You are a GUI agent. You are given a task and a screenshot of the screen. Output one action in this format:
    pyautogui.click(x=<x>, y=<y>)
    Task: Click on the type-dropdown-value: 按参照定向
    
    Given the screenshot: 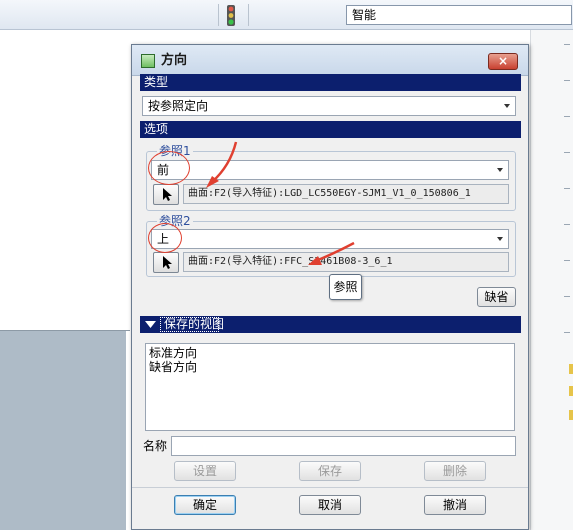 What is the action you would take?
    pyautogui.click(x=178, y=106)
    